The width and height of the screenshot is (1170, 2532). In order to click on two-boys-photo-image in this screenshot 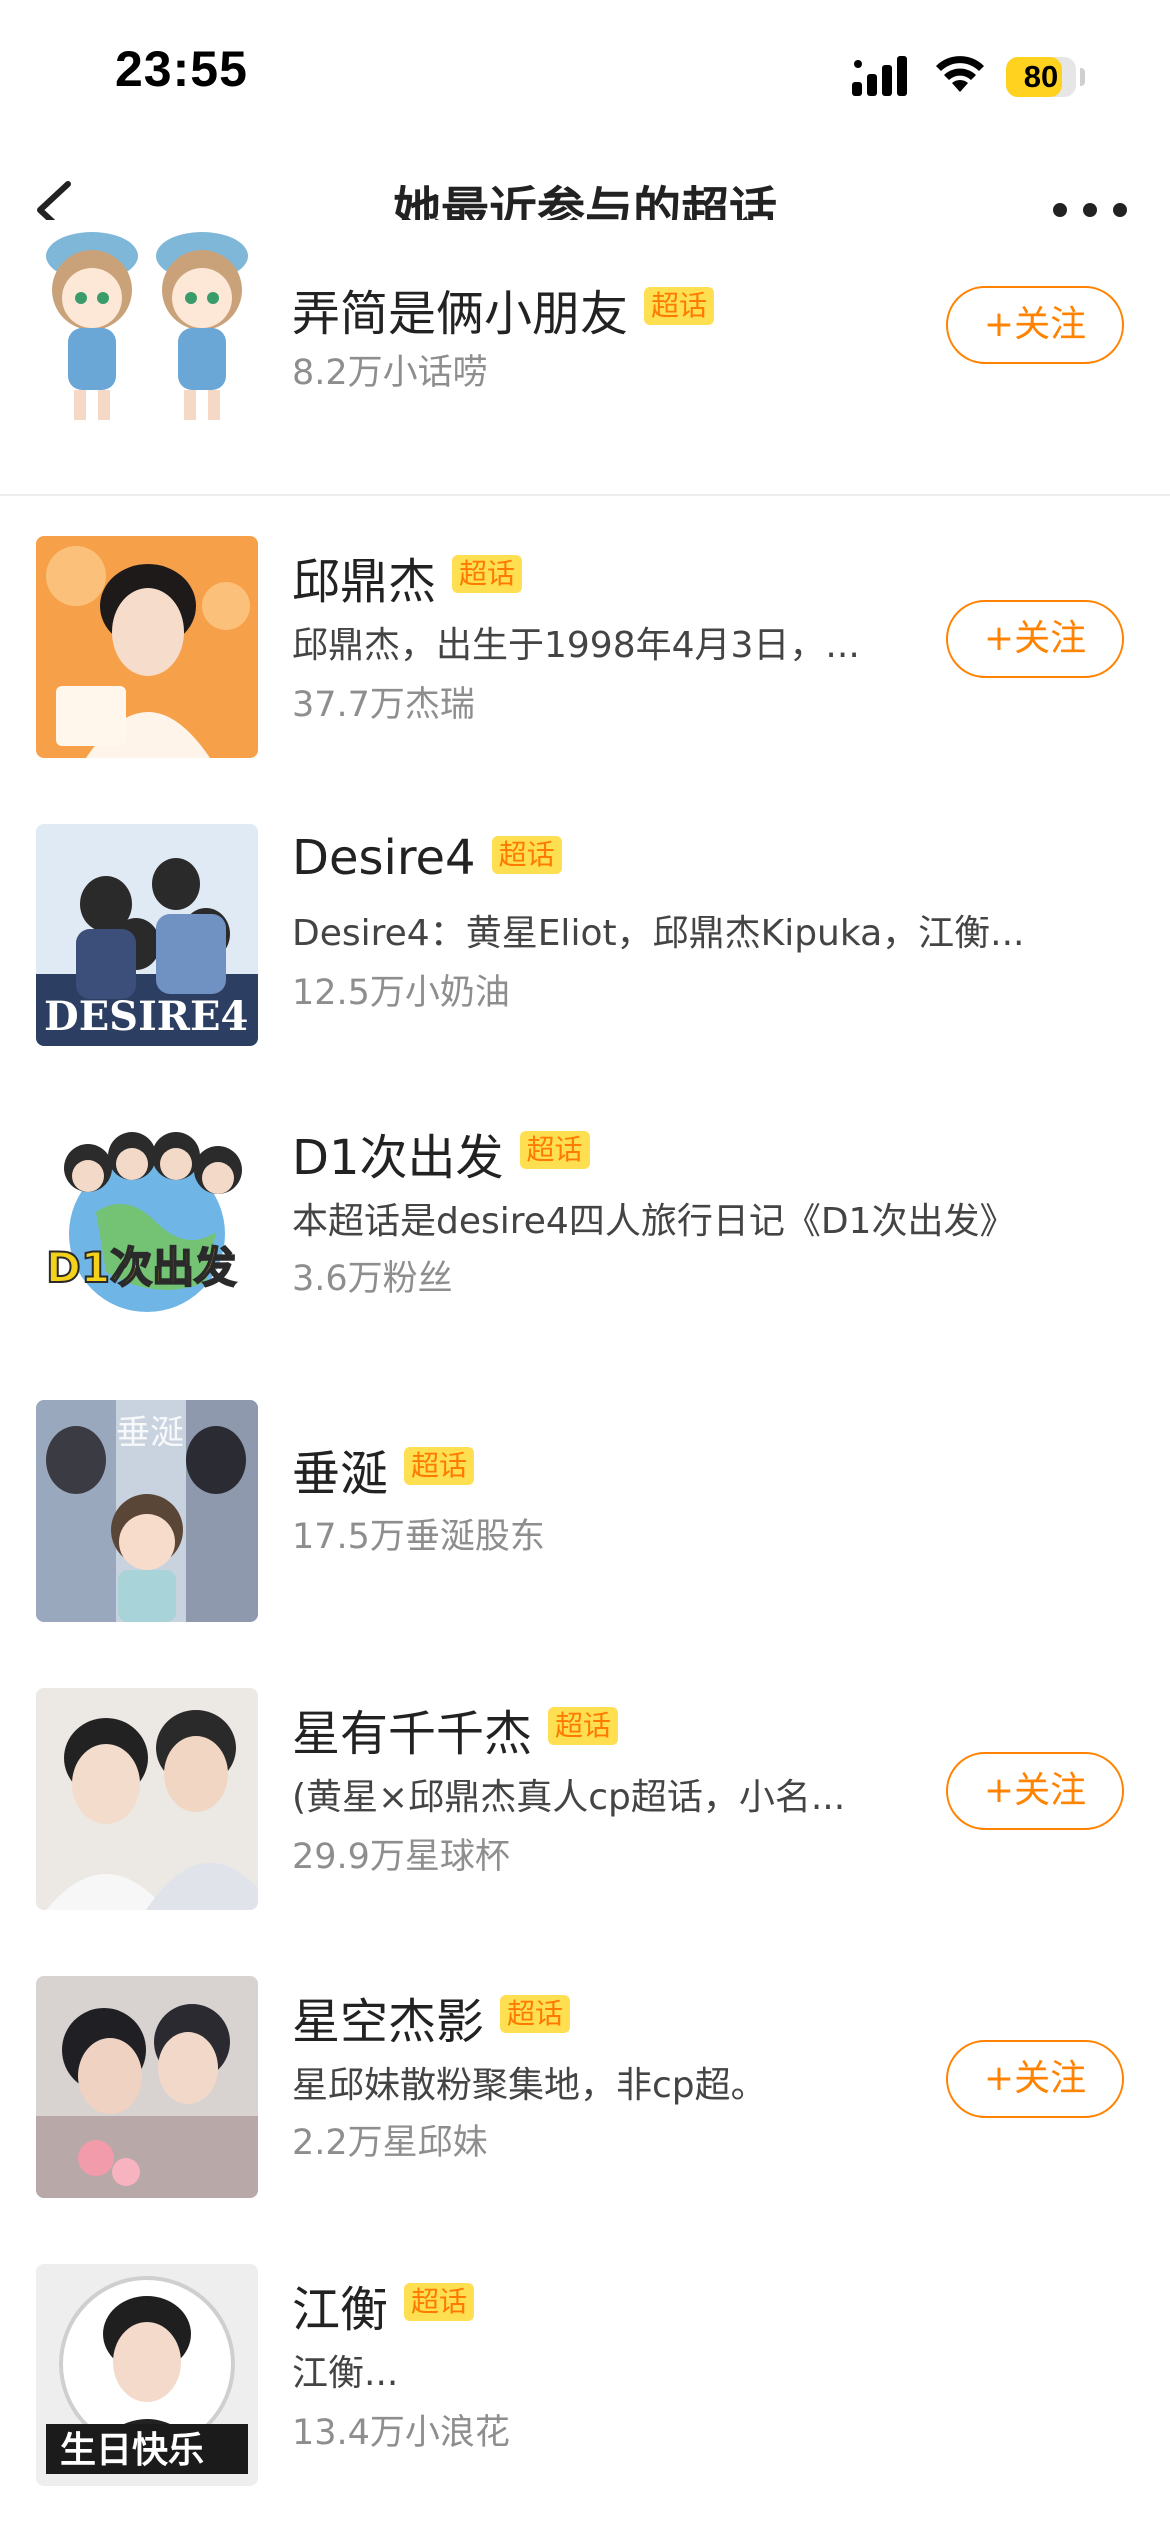, I will do `click(147, 1799)`.